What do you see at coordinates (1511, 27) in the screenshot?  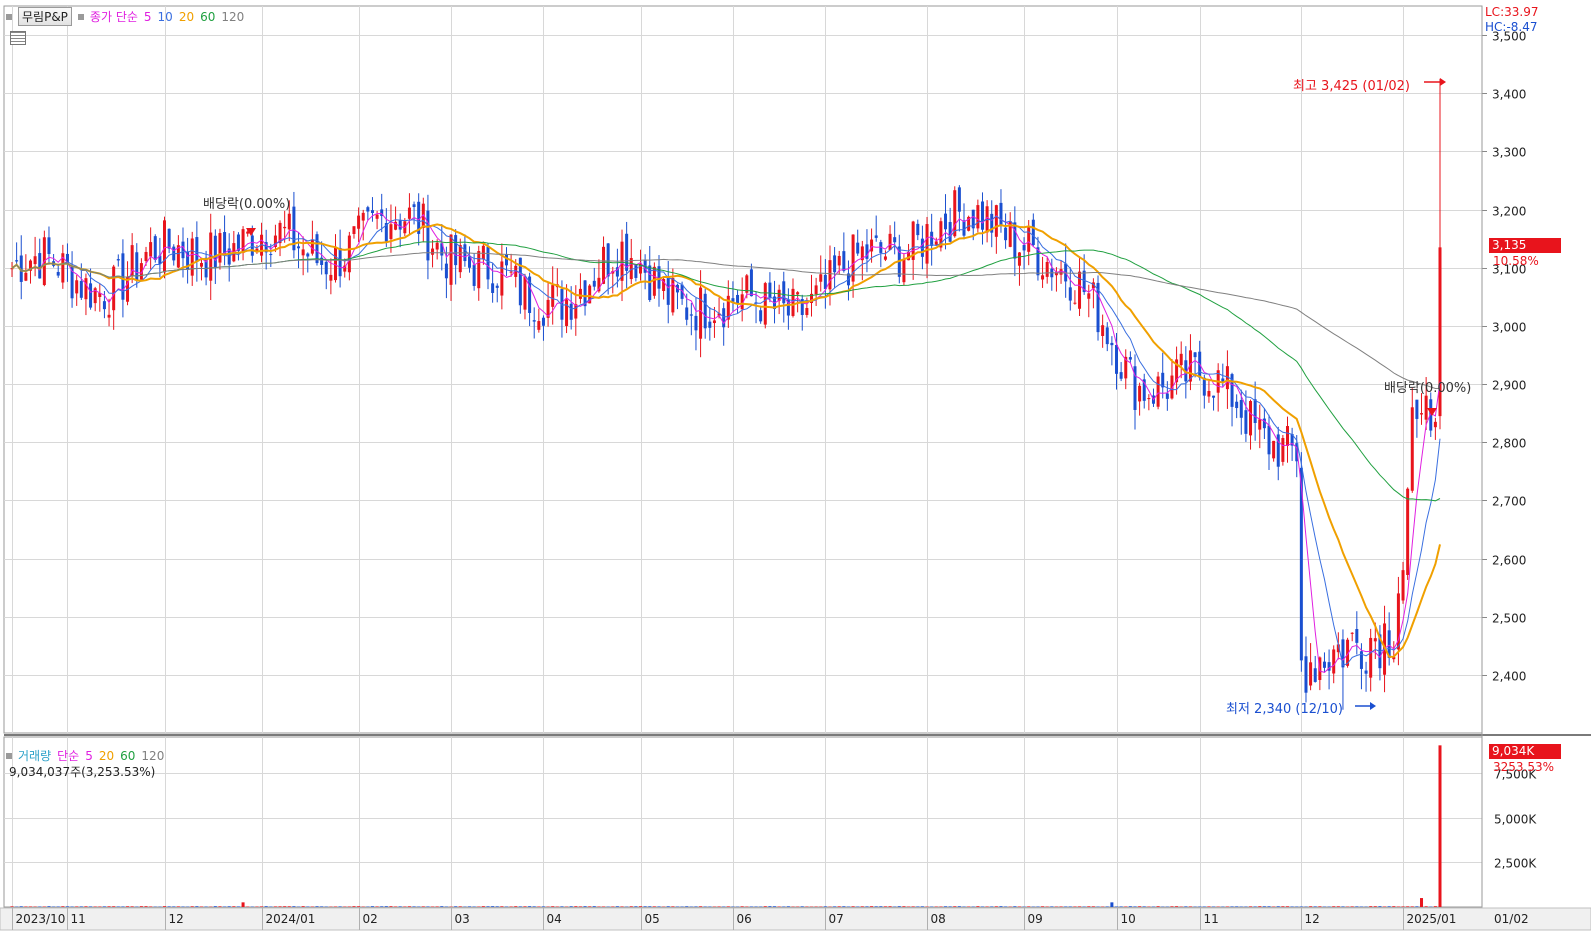 I see `hc-readout: HC:-8.47` at bounding box center [1511, 27].